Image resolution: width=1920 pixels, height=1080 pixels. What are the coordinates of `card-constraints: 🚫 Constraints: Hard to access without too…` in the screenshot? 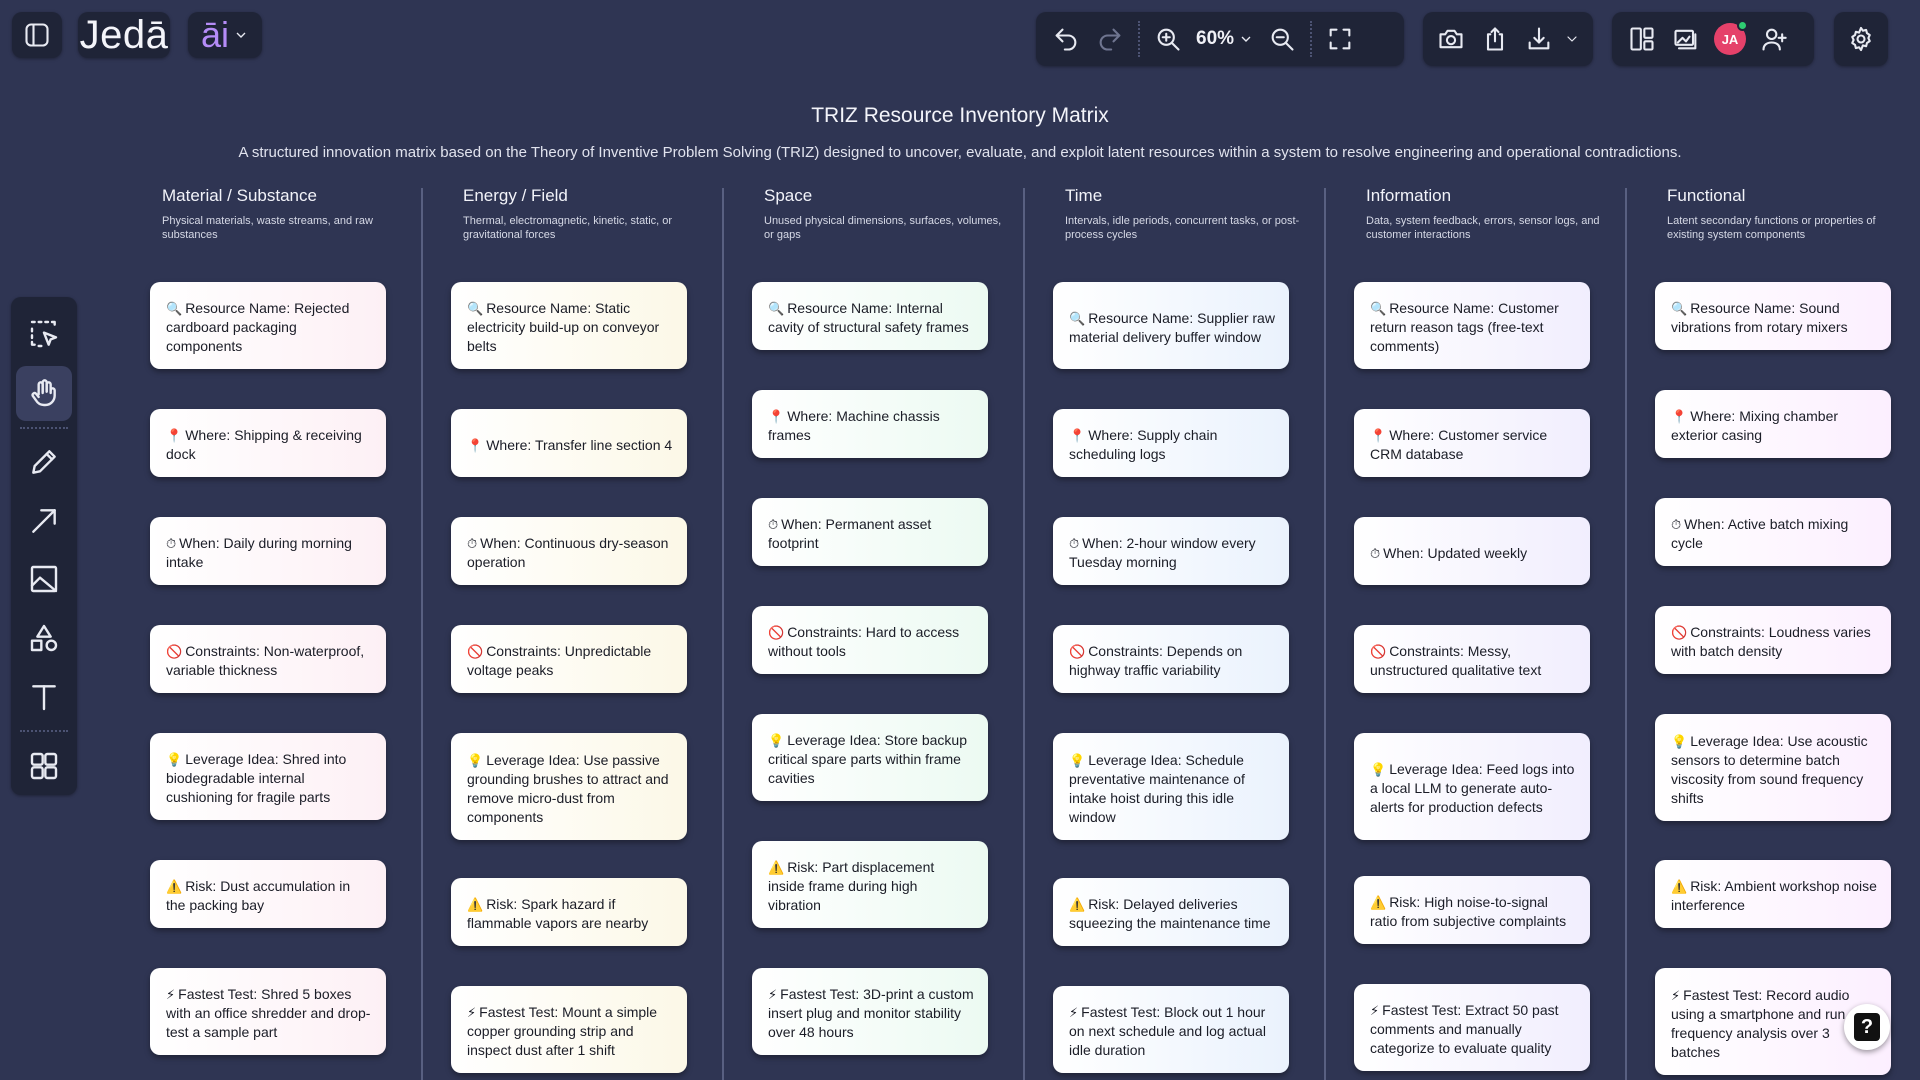 It's located at (870, 640).